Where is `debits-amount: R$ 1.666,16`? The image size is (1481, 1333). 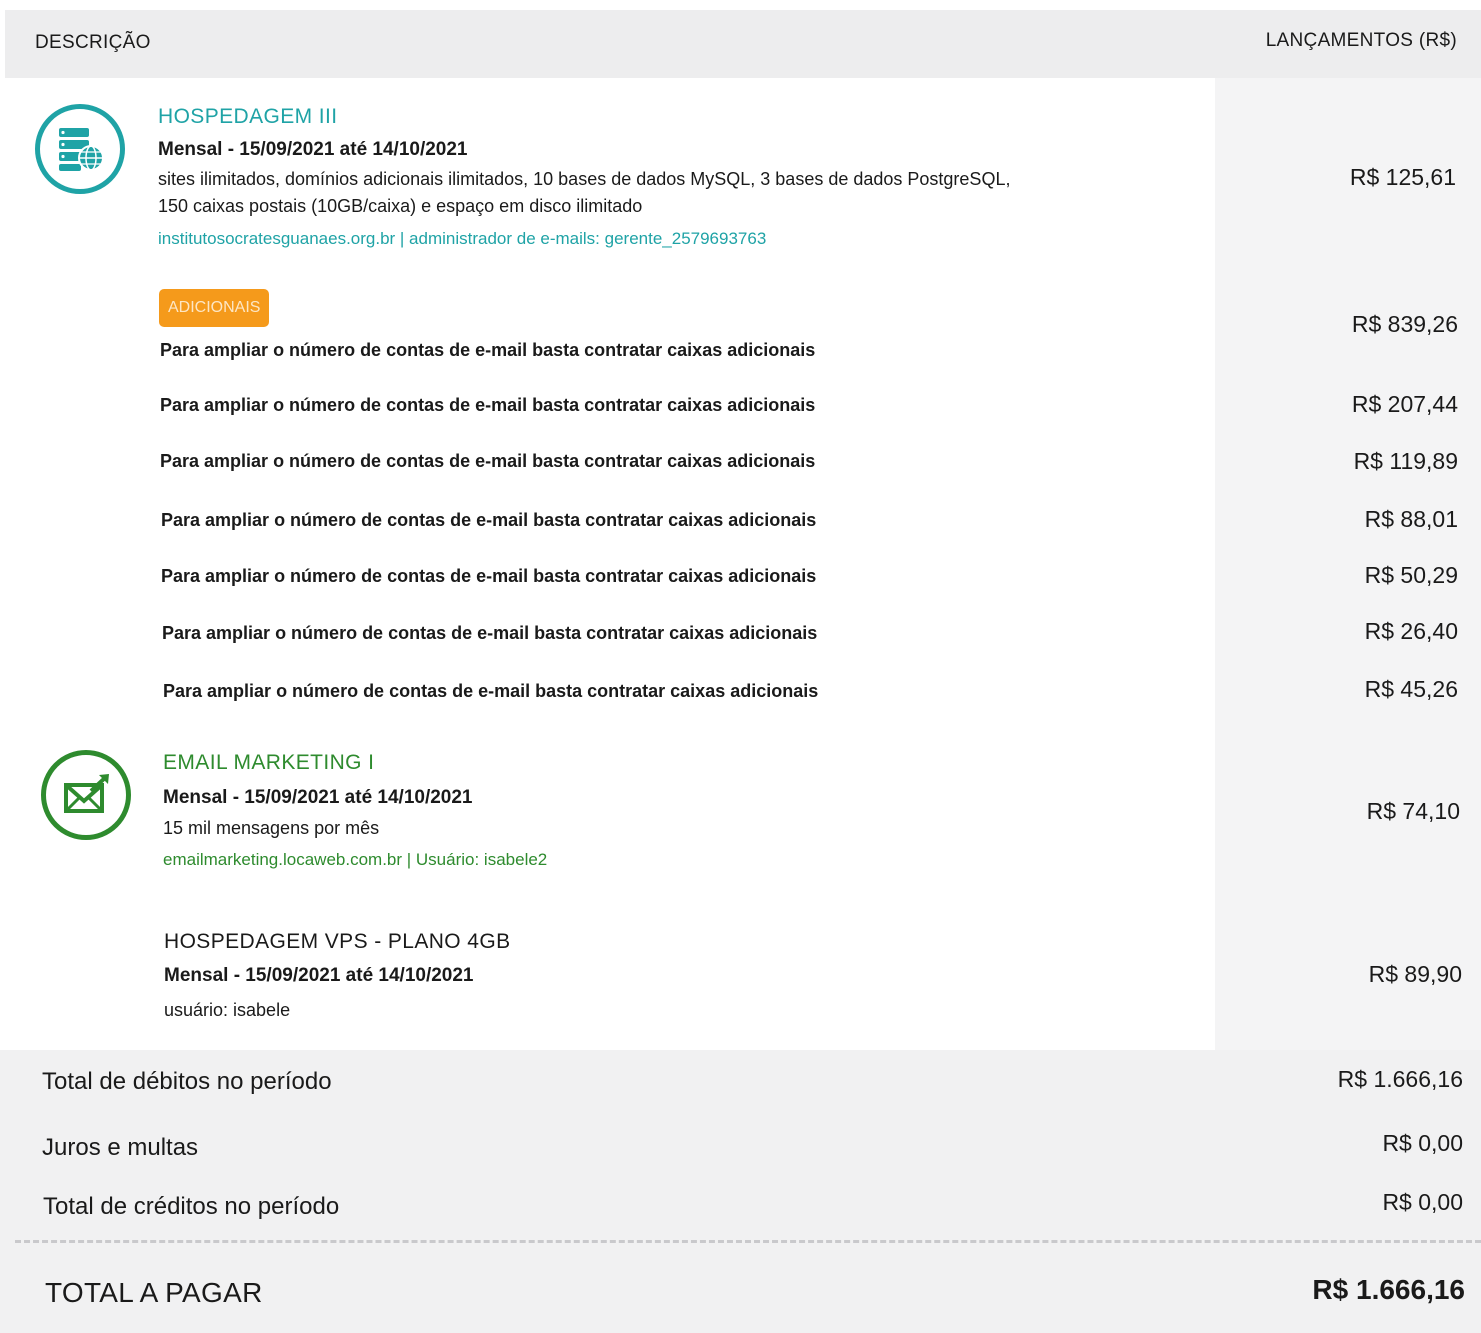
debits-amount: R$ 1.666,16 is located at coordinates (1400, 1079).